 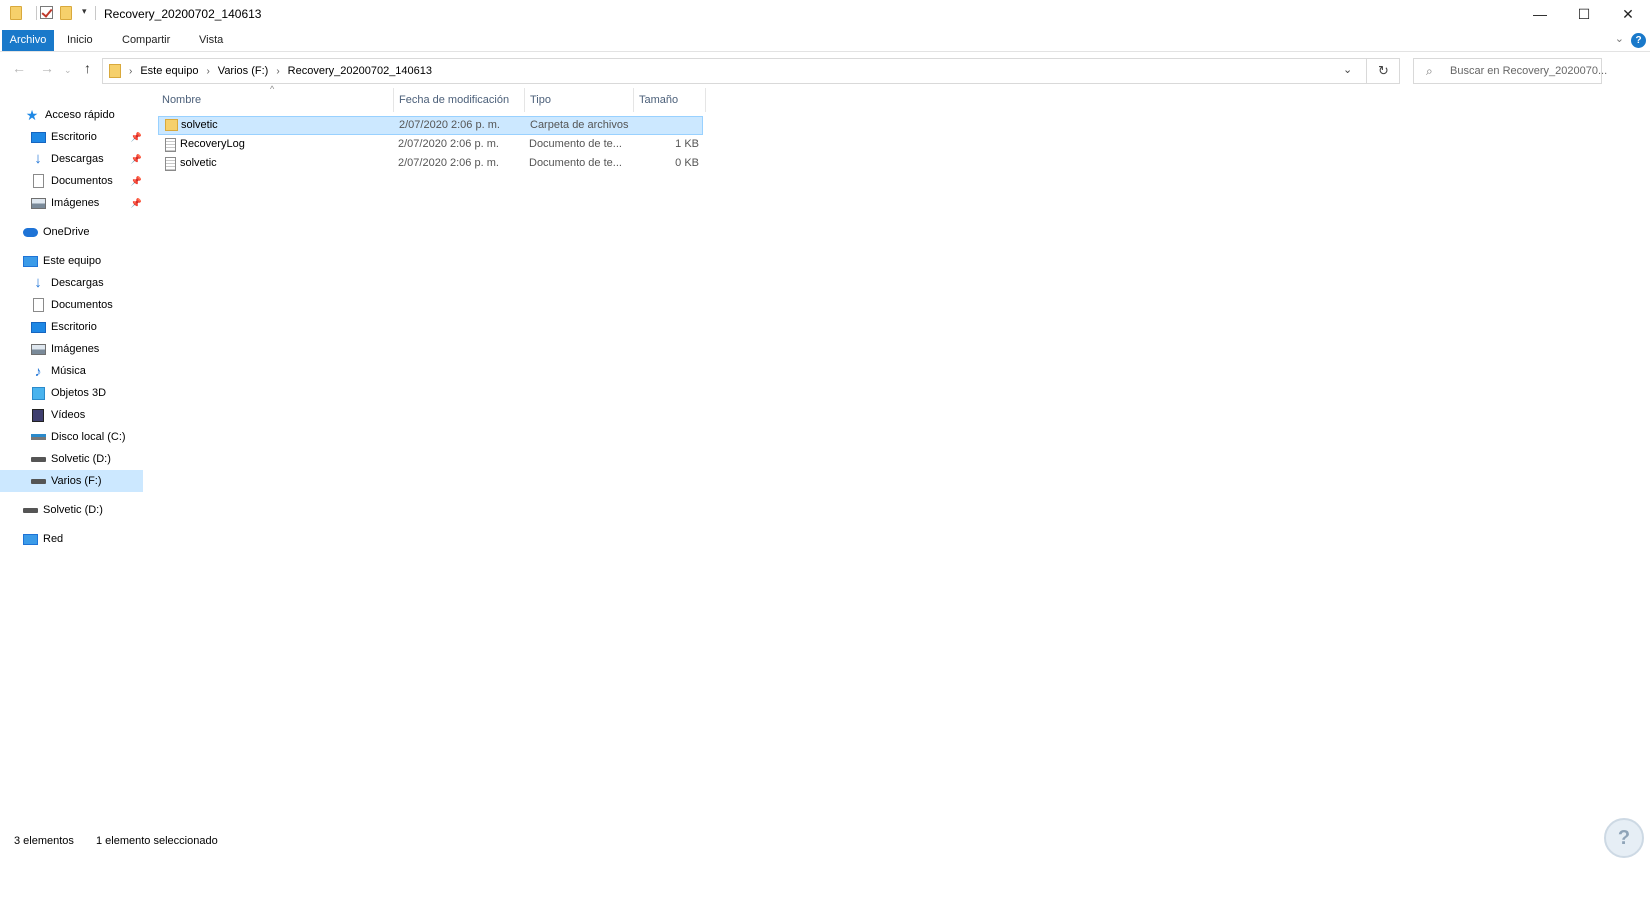 I want to click on nav-quick-descargas: ↓ Descargas 📌, so click(x=75, y=159).